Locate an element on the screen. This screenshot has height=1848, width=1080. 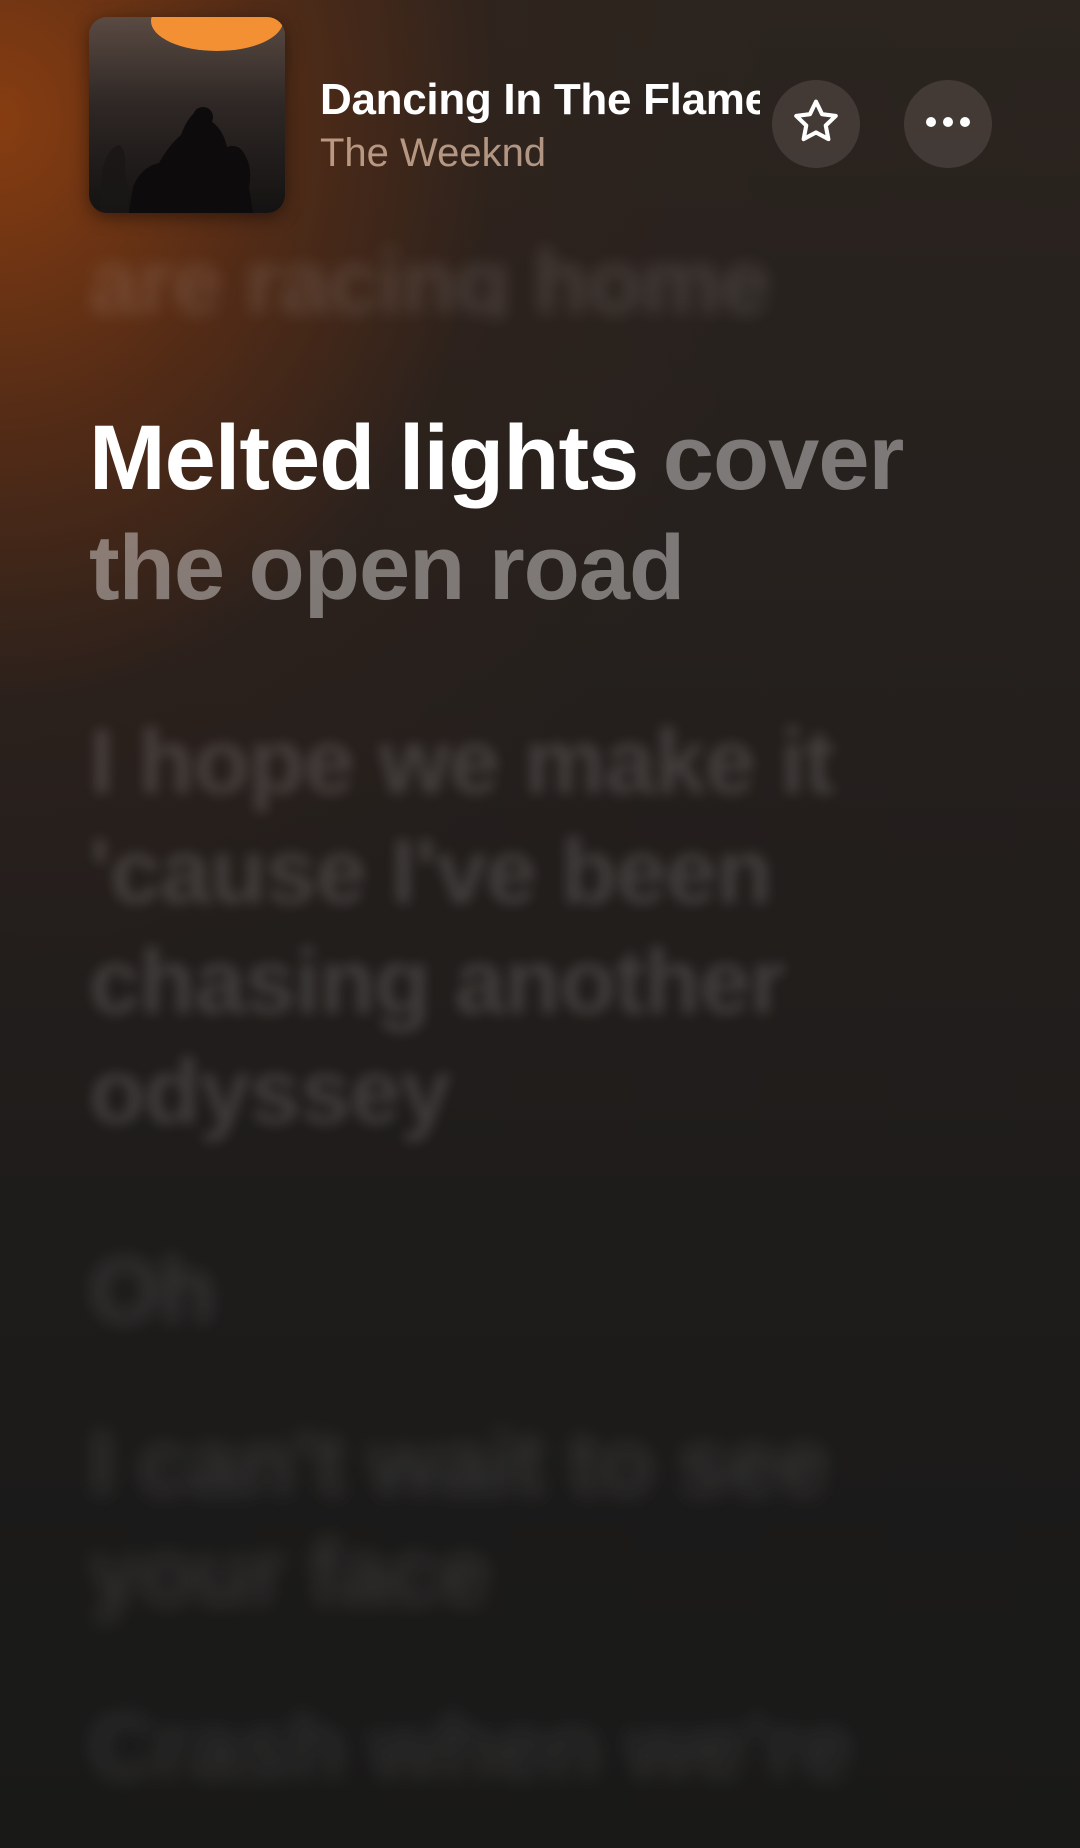
lyric-line-previous: are racing home is located at coordinates (529, 273).